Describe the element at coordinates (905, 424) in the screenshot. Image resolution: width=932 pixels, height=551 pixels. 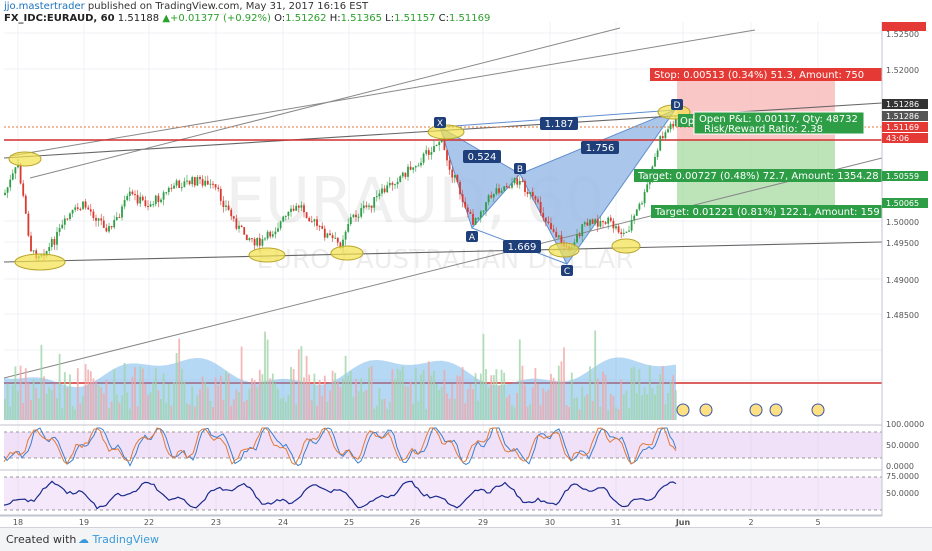
I see `stoch-tick-label: 100.0000` at that location.